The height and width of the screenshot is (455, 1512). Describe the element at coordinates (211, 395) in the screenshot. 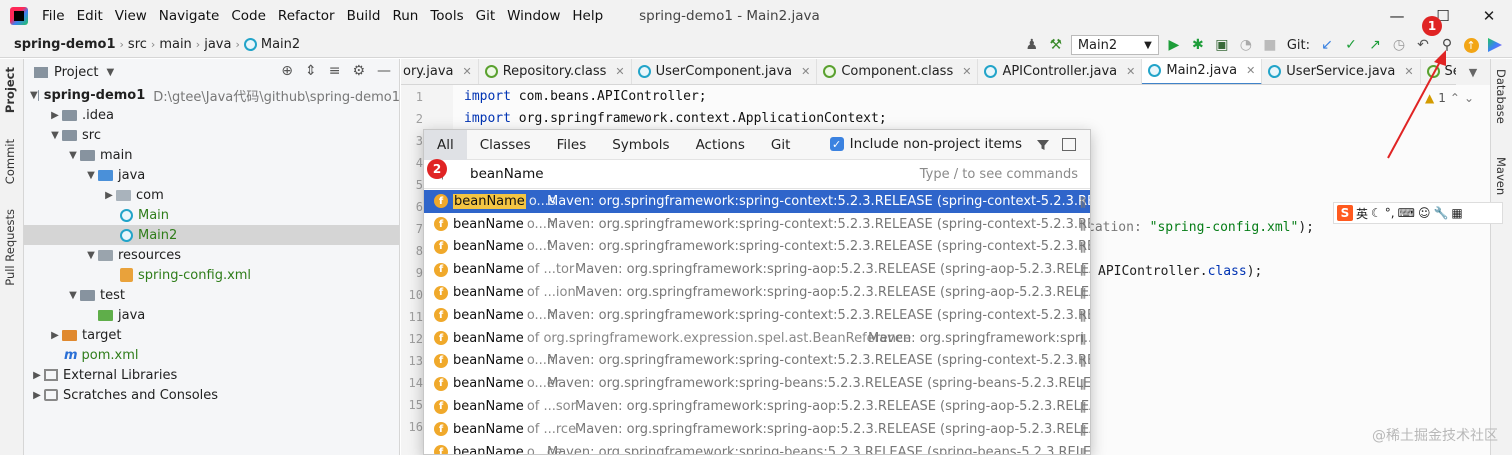

I see `tree-item-scratches: ▶ Scratches and Consoles` at that location.